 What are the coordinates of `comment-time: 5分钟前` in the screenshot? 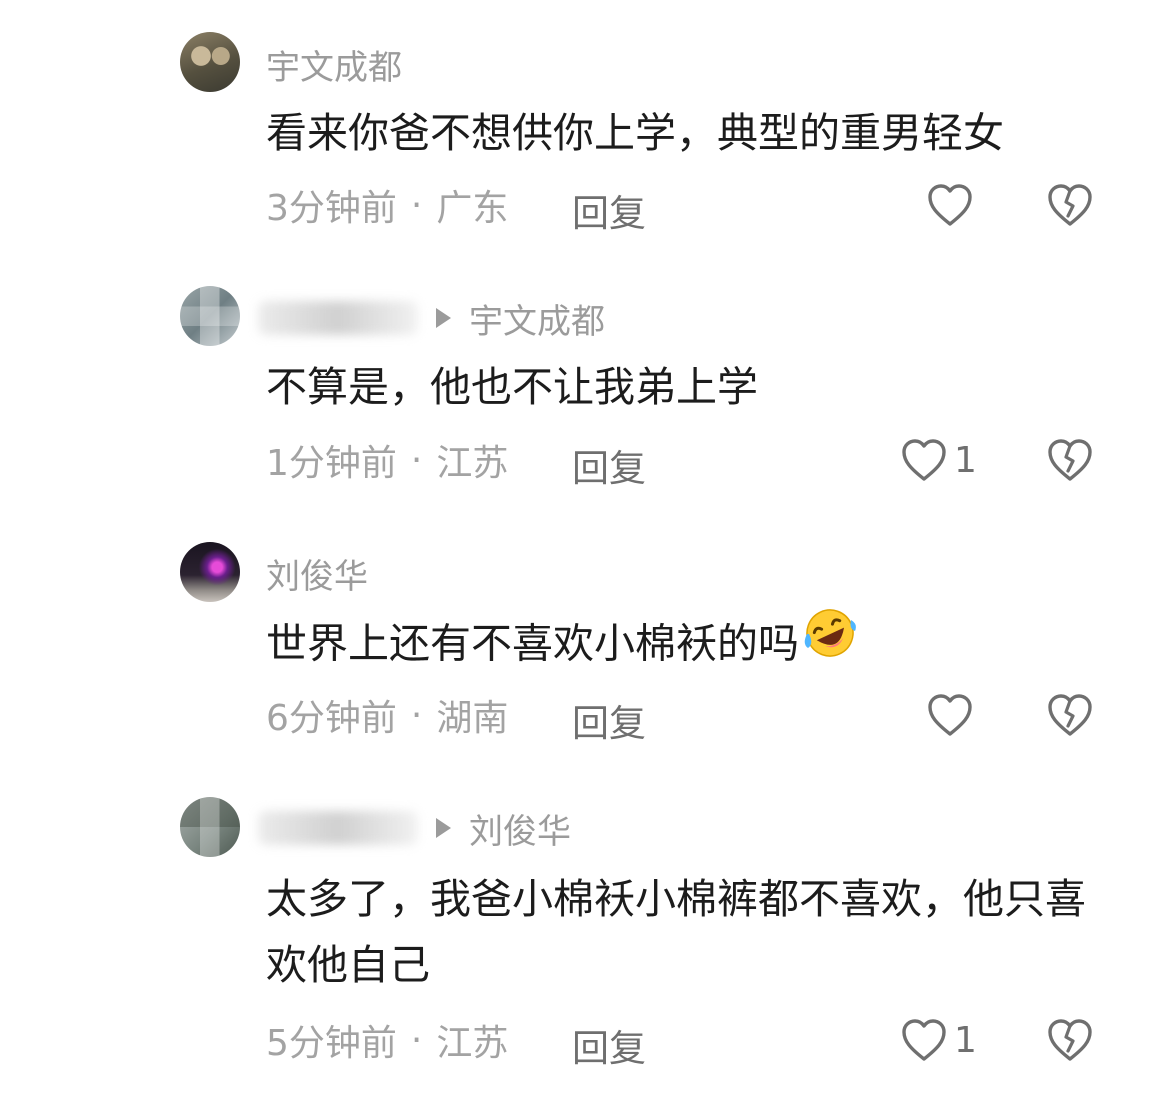 It's located at (331, 1043).